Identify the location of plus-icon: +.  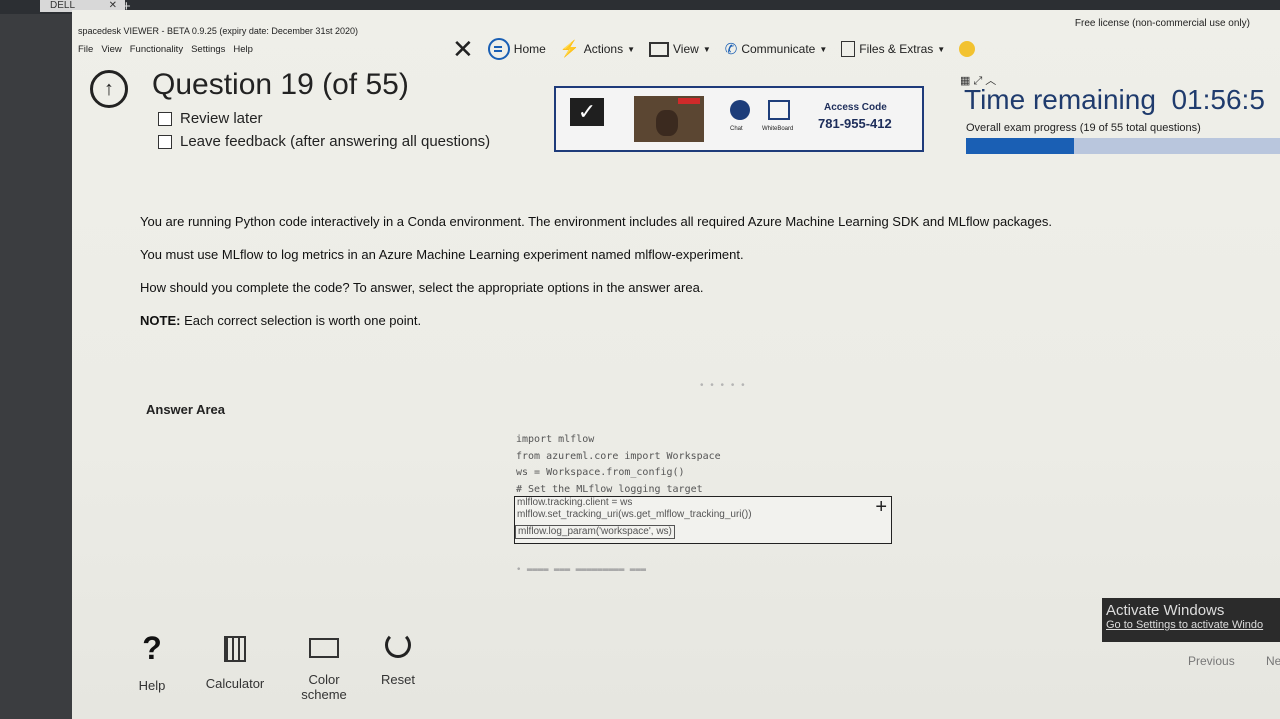
(881, 507).